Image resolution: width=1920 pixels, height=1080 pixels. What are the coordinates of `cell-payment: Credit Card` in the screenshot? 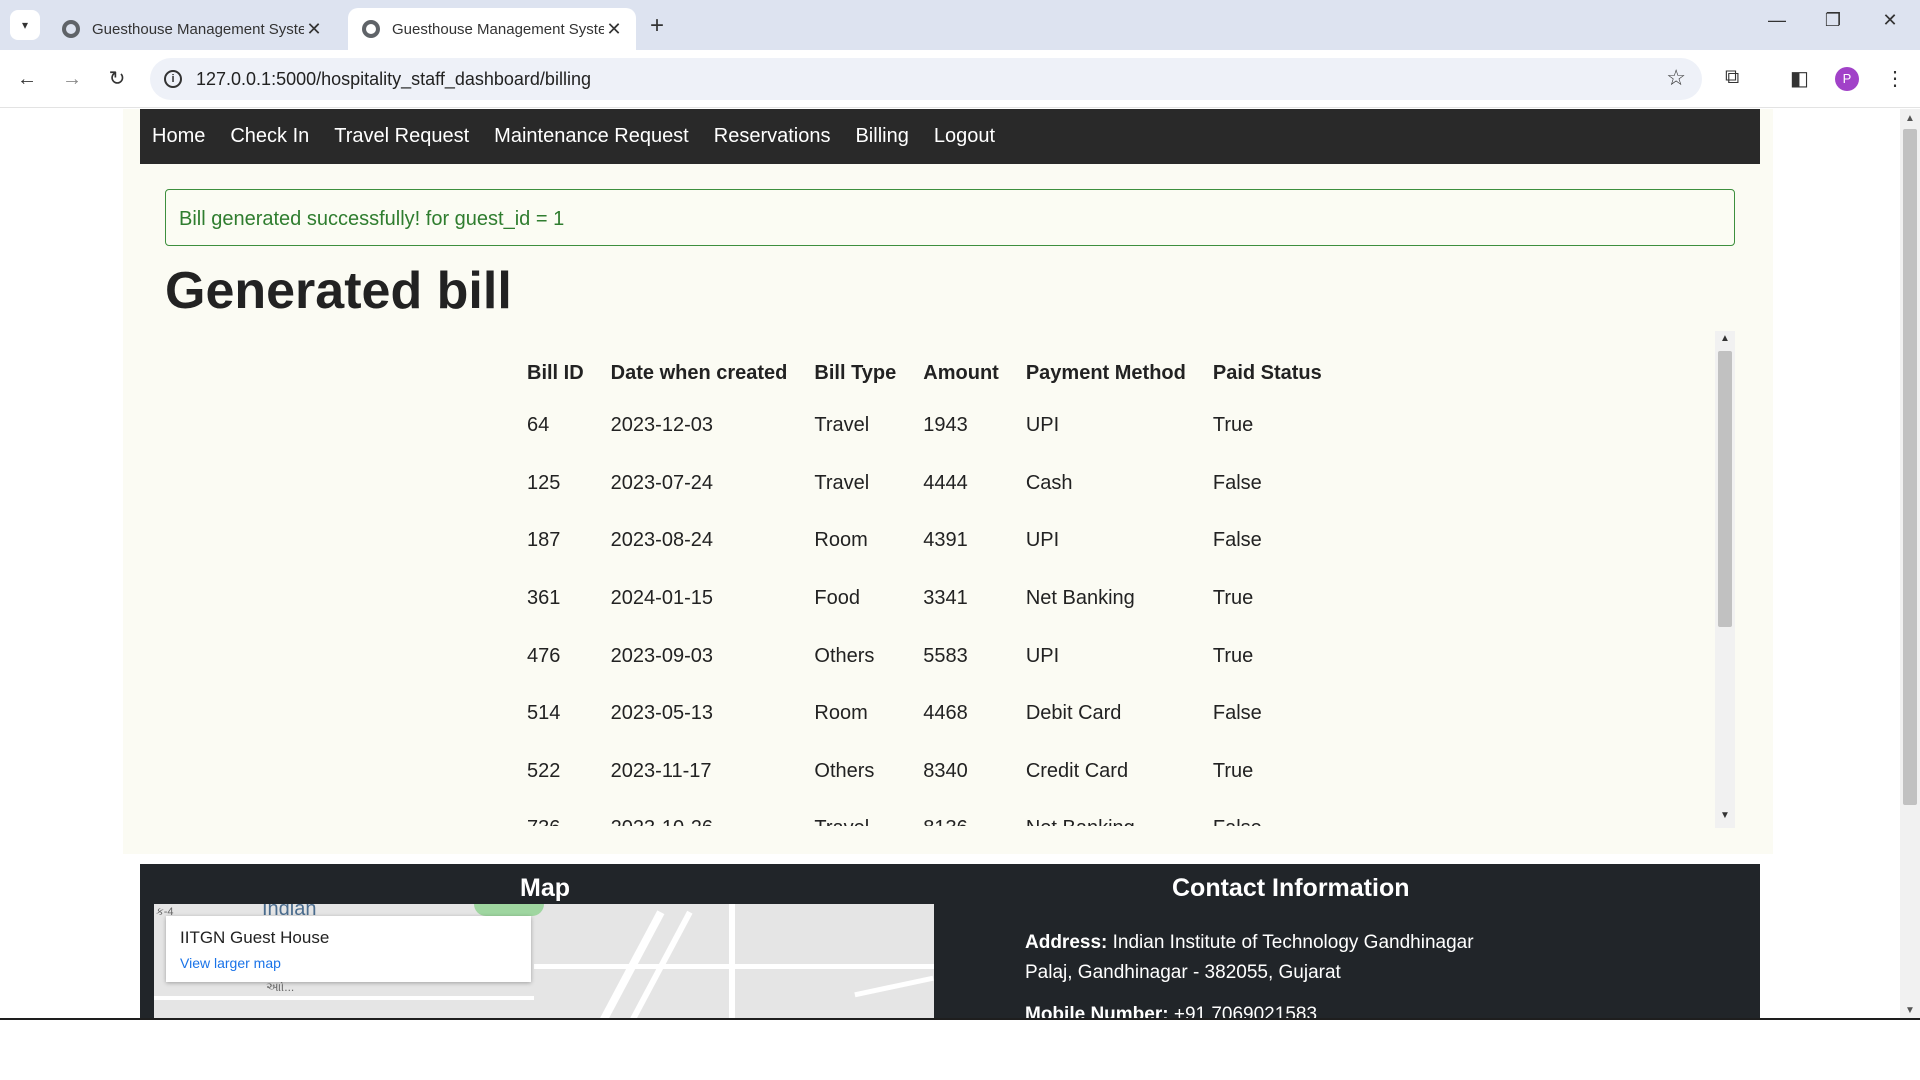 It's located at (1077, 770).